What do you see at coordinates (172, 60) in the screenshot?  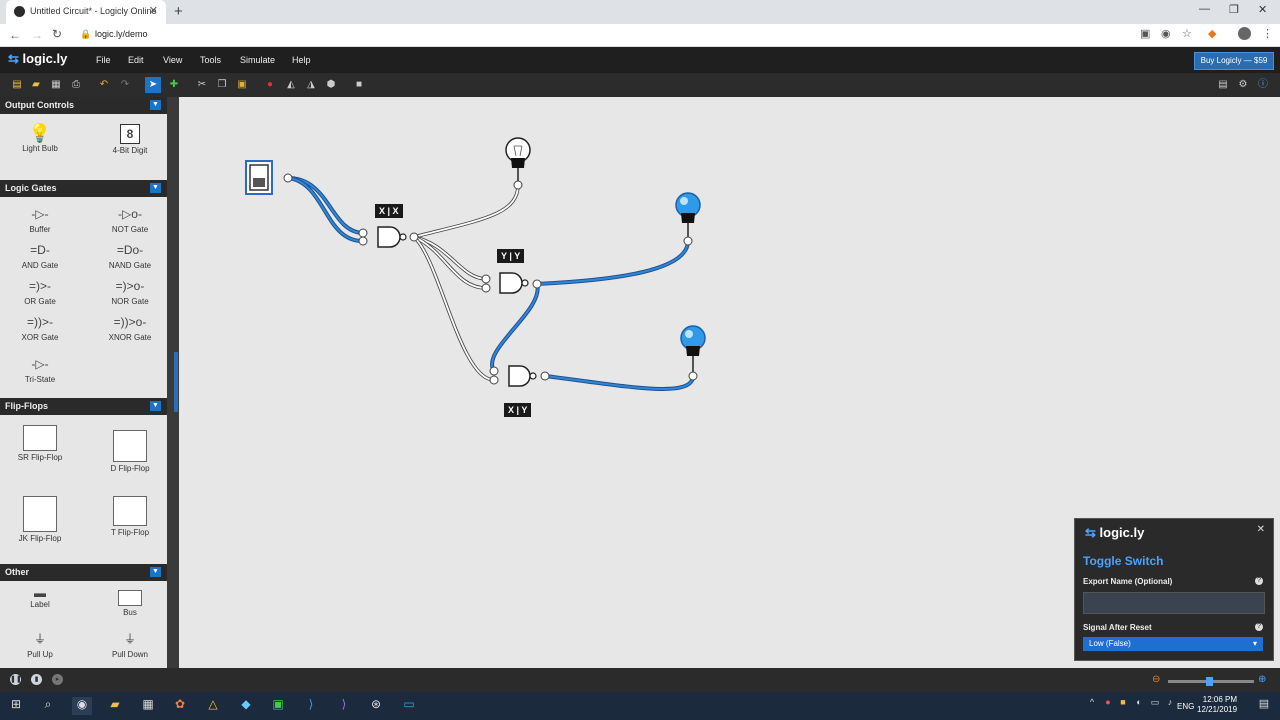 I see `menu-view: View` at bounding box center [172, 60].